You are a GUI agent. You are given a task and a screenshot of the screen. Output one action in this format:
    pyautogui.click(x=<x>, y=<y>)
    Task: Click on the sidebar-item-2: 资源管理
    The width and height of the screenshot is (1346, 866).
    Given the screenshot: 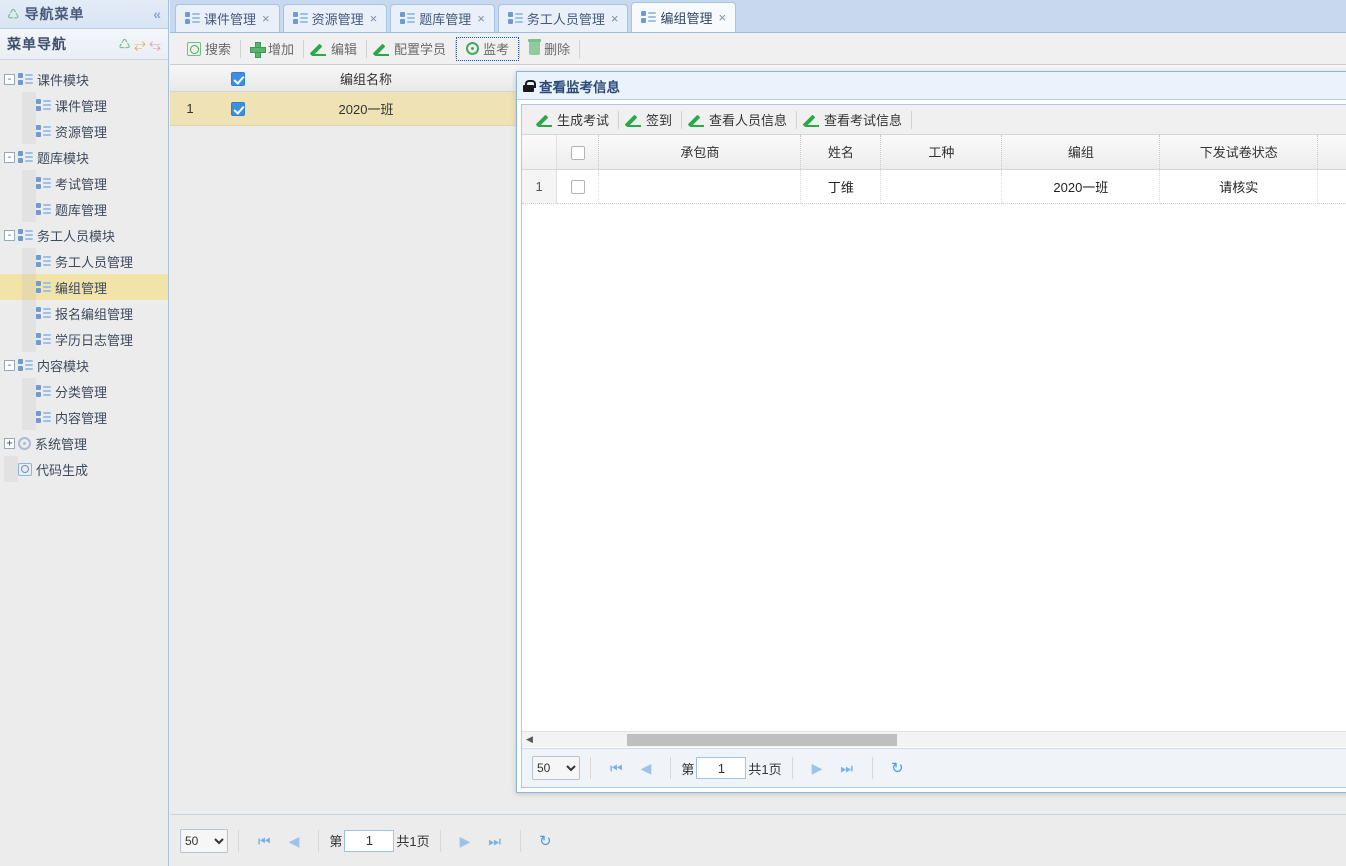 What is the action you would take?
    pyautogui.click(x=84, y=131)
    